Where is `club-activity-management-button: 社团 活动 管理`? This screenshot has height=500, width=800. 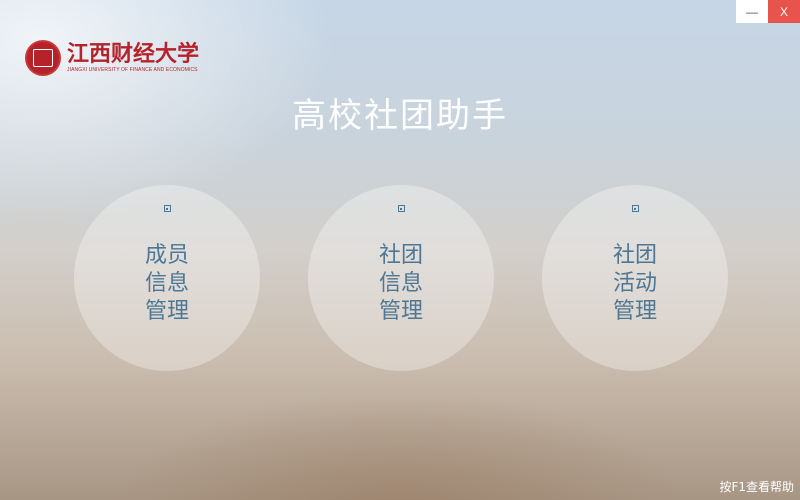
club-activity-management-button: 社团 活动 管理 is located at coordinates (635, 278).